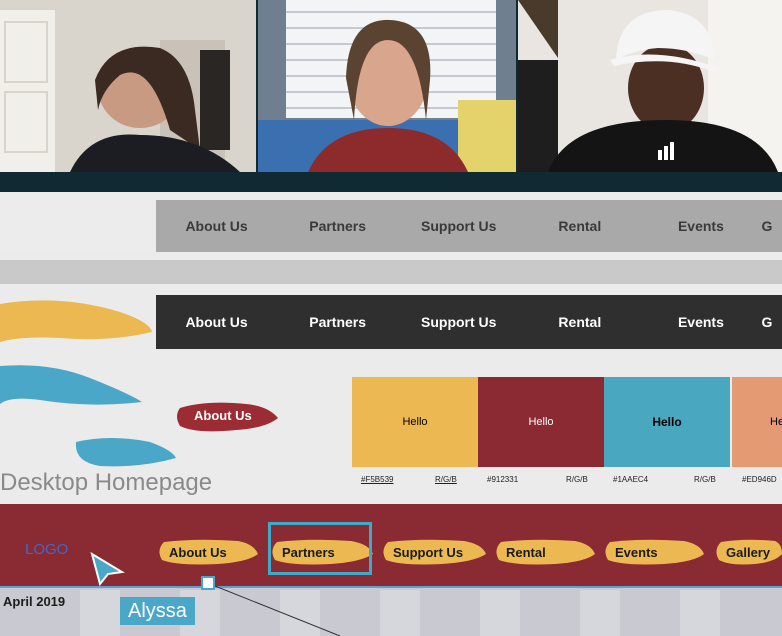  I want to click on about-us-label: About Us, so click(223, 415).